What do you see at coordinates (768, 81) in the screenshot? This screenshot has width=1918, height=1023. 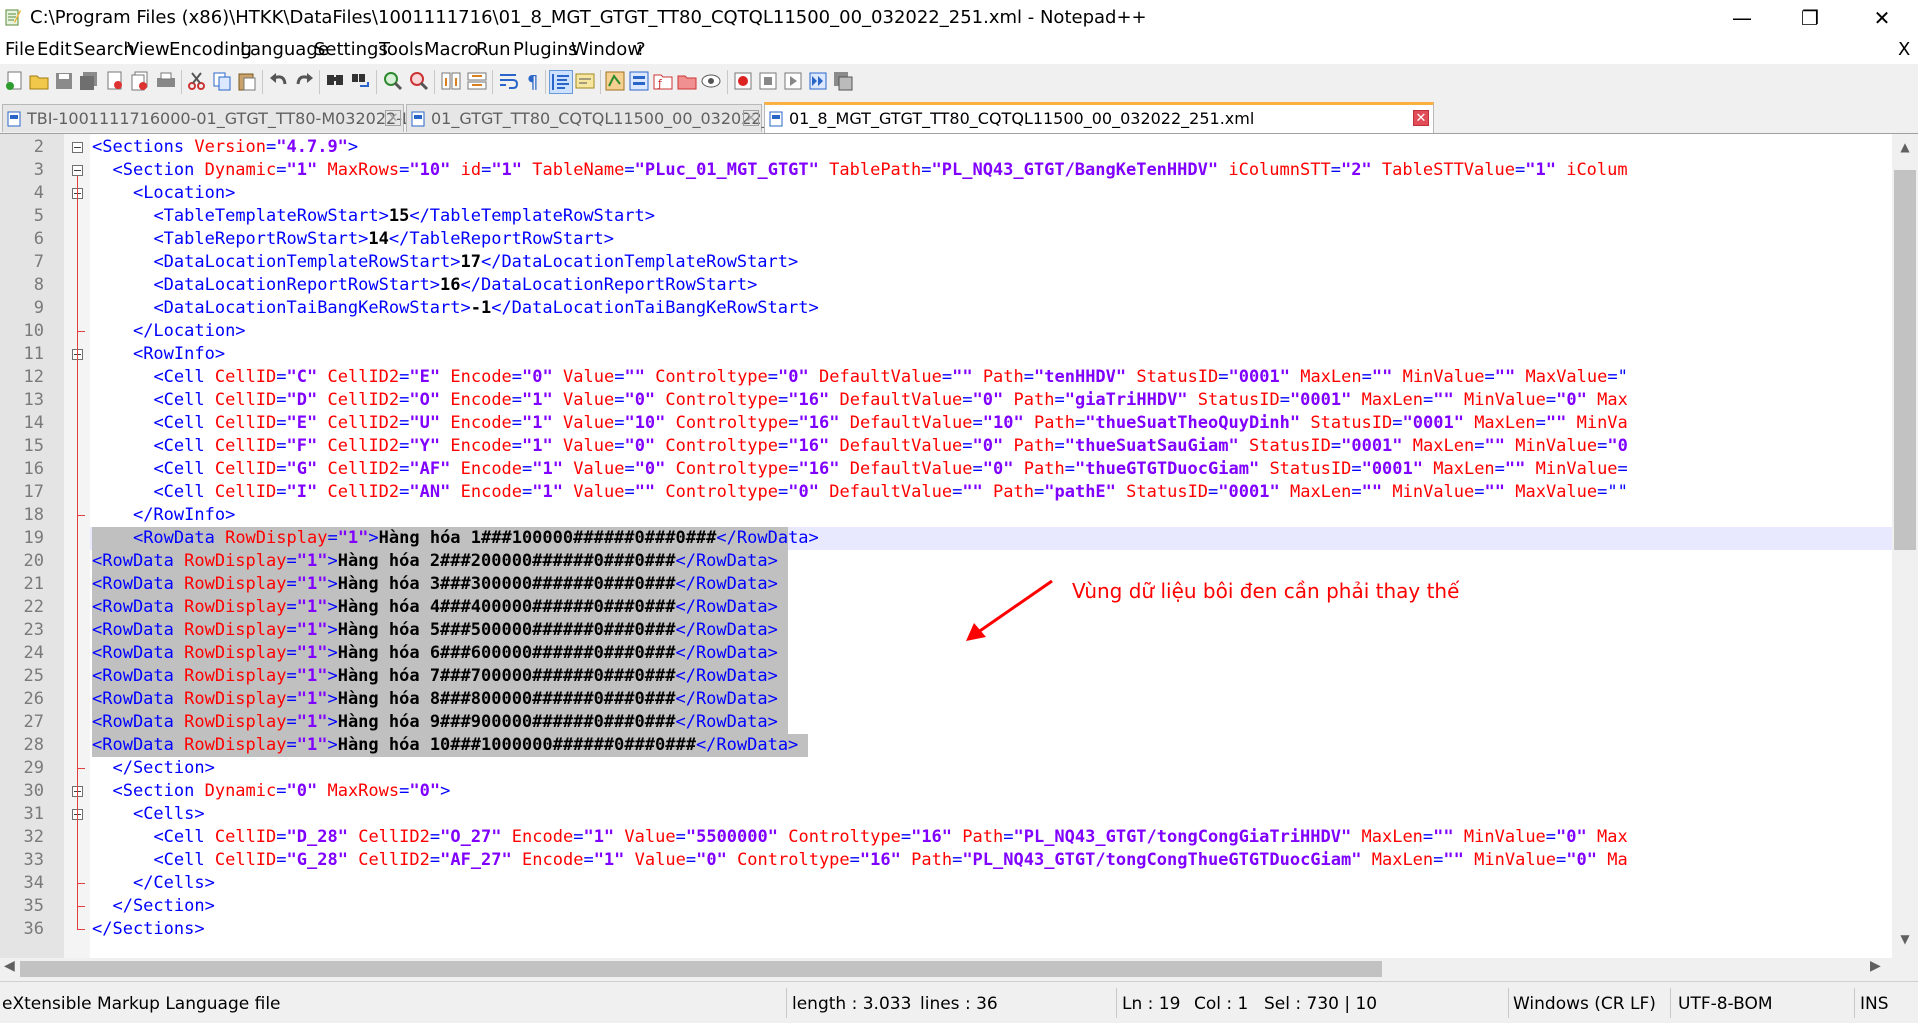 I see `stop-record-icon` at bounding box center [768, 81].